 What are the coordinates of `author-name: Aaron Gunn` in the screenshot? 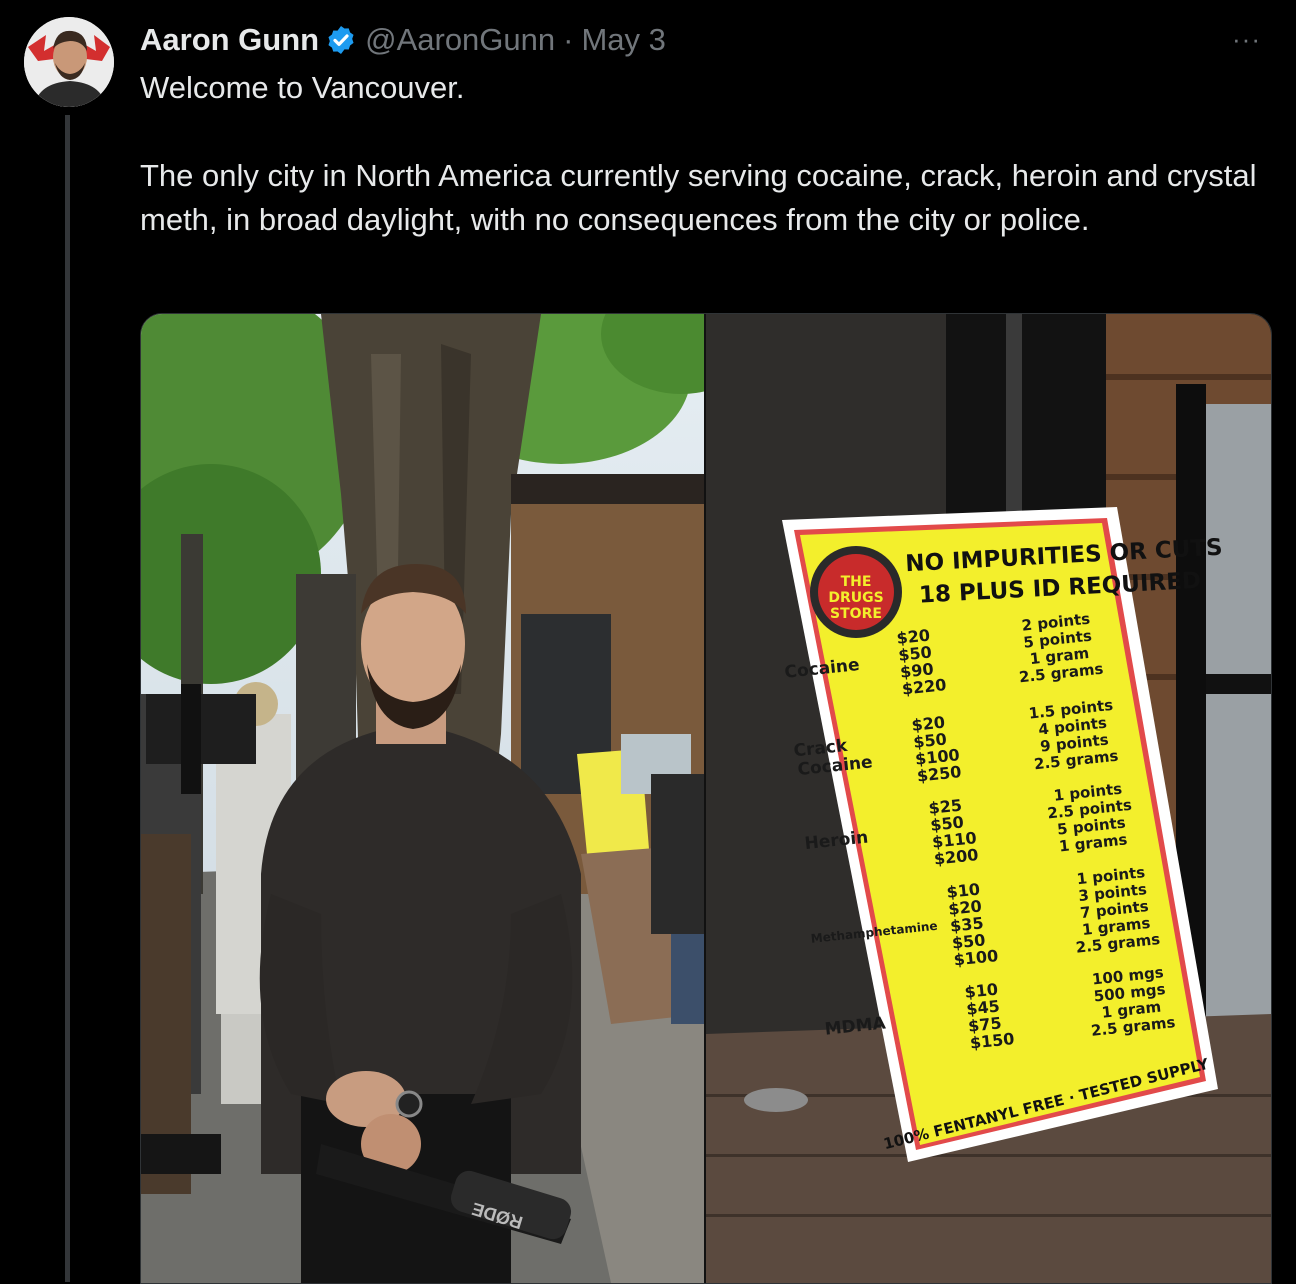 It's located at (229, 40).